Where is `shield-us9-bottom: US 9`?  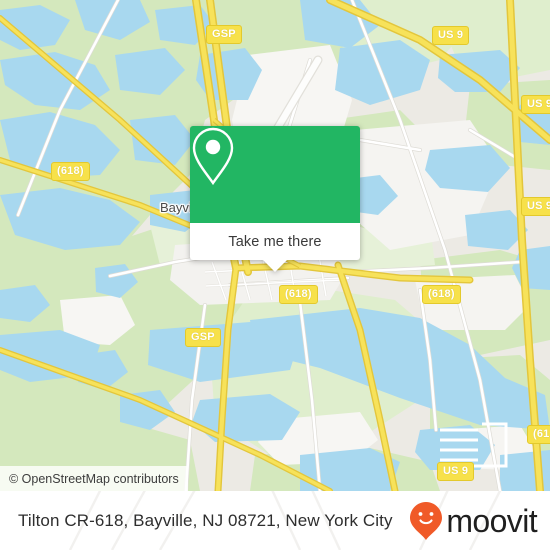 shield-us9-bottom: US 9 is located at coordinates (456, 471).